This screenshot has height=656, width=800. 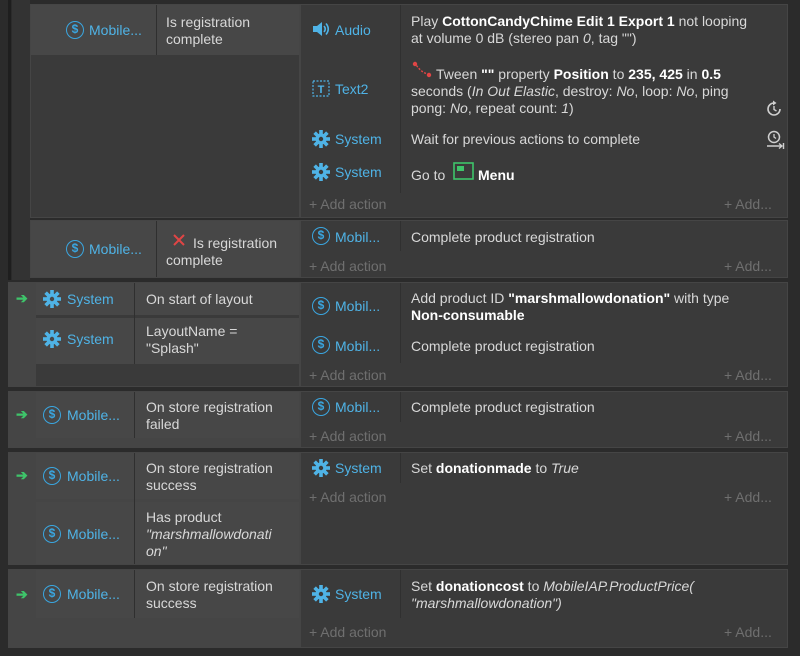 I want to click on indent-gutter, so click(x=9, y=140).